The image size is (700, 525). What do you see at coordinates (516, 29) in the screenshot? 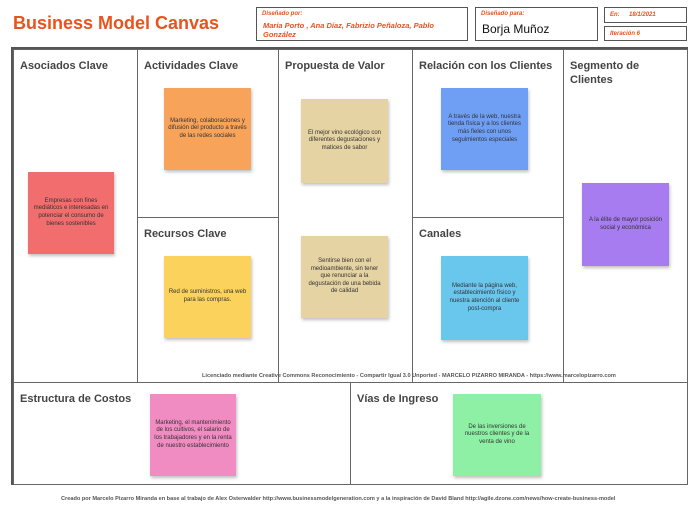
I see `designed-for-value: Borja Muñoz` at bounding box center [516, 29].